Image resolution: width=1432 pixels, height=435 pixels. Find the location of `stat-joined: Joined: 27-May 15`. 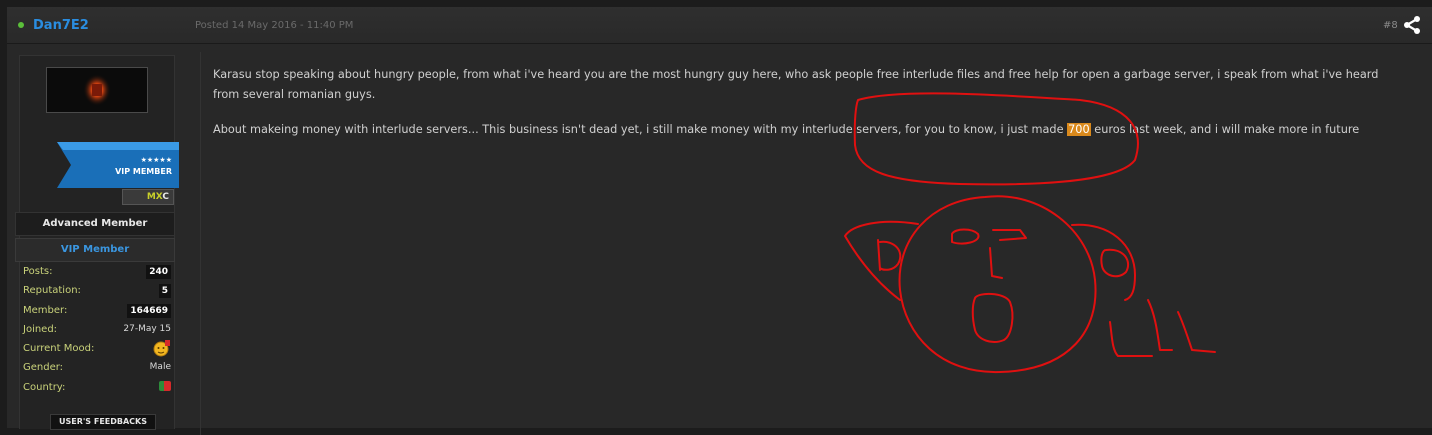

stat-joined: Joined: 27-May 15 is located at coordinates (96, 330).